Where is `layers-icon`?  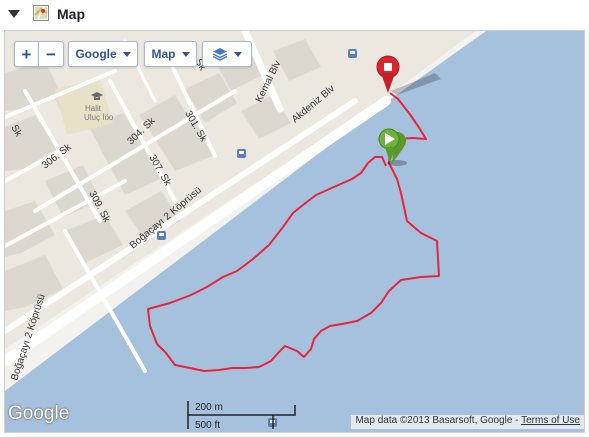
layers-icon is located at coordinates (220, 54).